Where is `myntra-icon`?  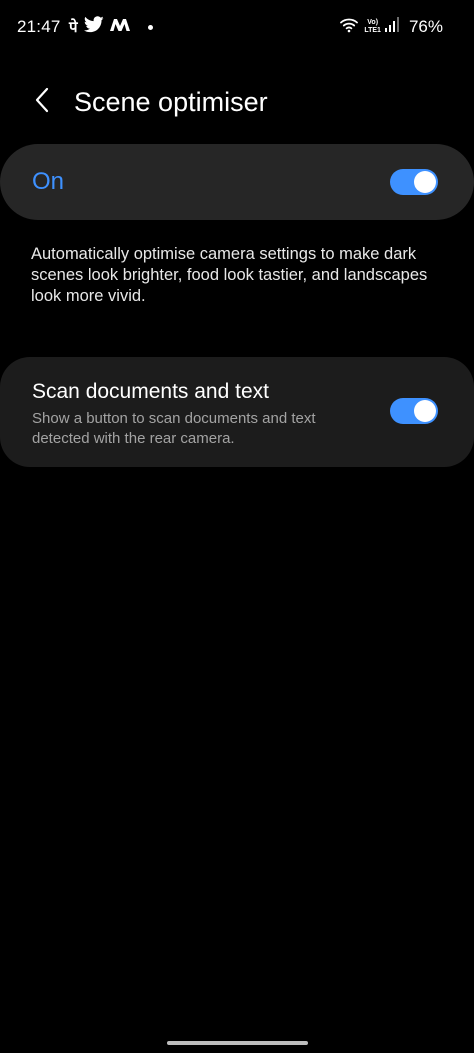
myntra-icon is located at coordinates (119, 27).